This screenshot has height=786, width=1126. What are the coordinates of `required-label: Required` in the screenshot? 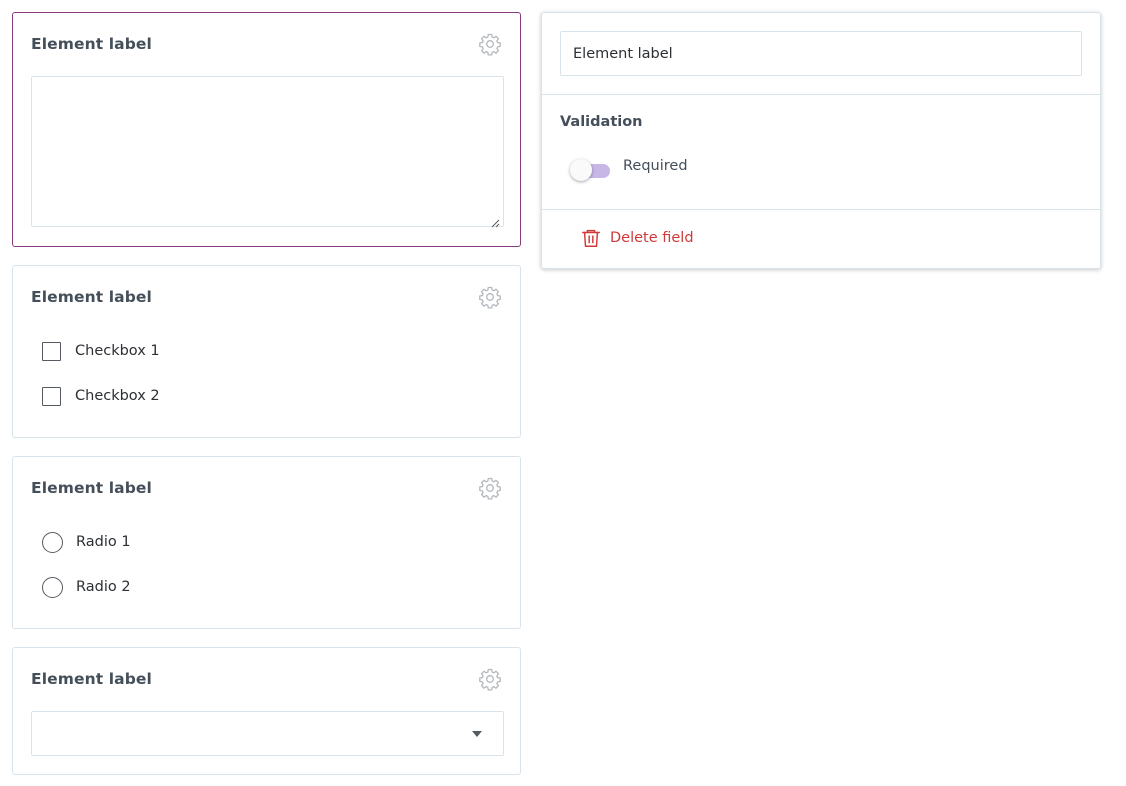 It's located at (655, 166).